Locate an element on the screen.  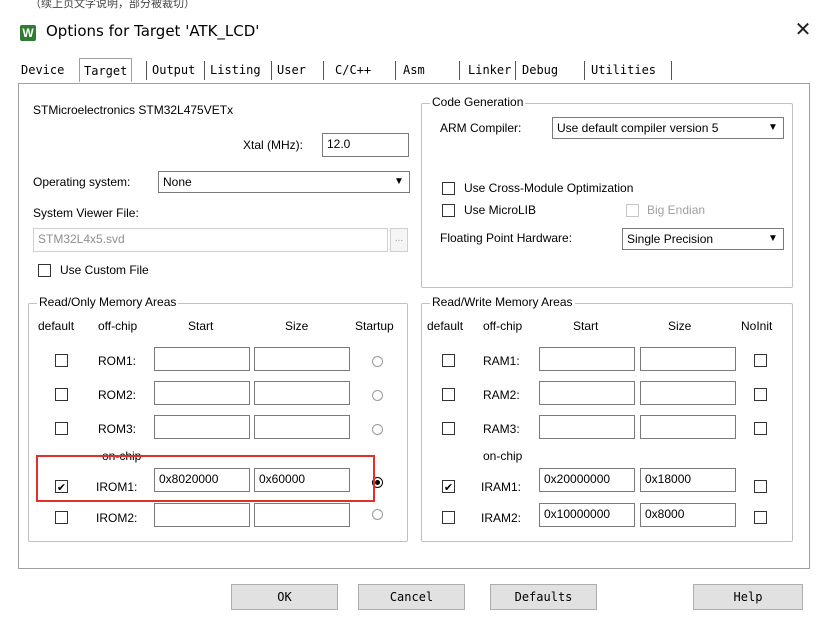
rom3-default-checkbox is located at coordinates (61, 428).